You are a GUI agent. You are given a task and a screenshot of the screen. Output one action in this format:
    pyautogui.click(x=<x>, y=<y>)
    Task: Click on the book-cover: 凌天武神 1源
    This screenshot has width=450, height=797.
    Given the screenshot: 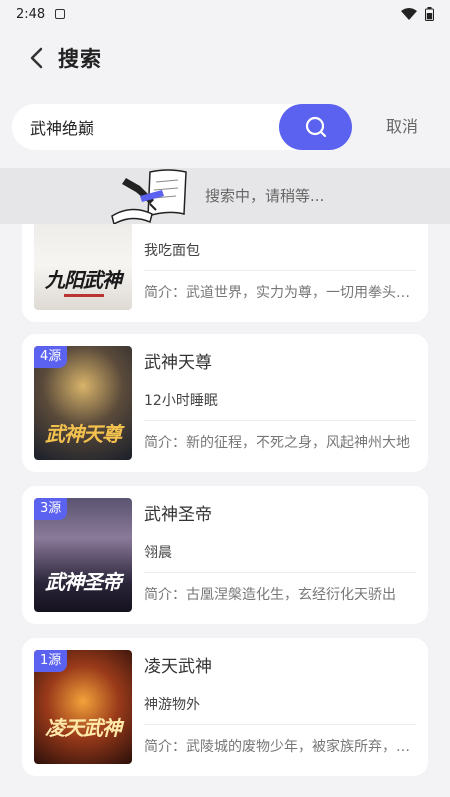 What is the action you would take?
    pyautogui.click(x=83, y=707)
    